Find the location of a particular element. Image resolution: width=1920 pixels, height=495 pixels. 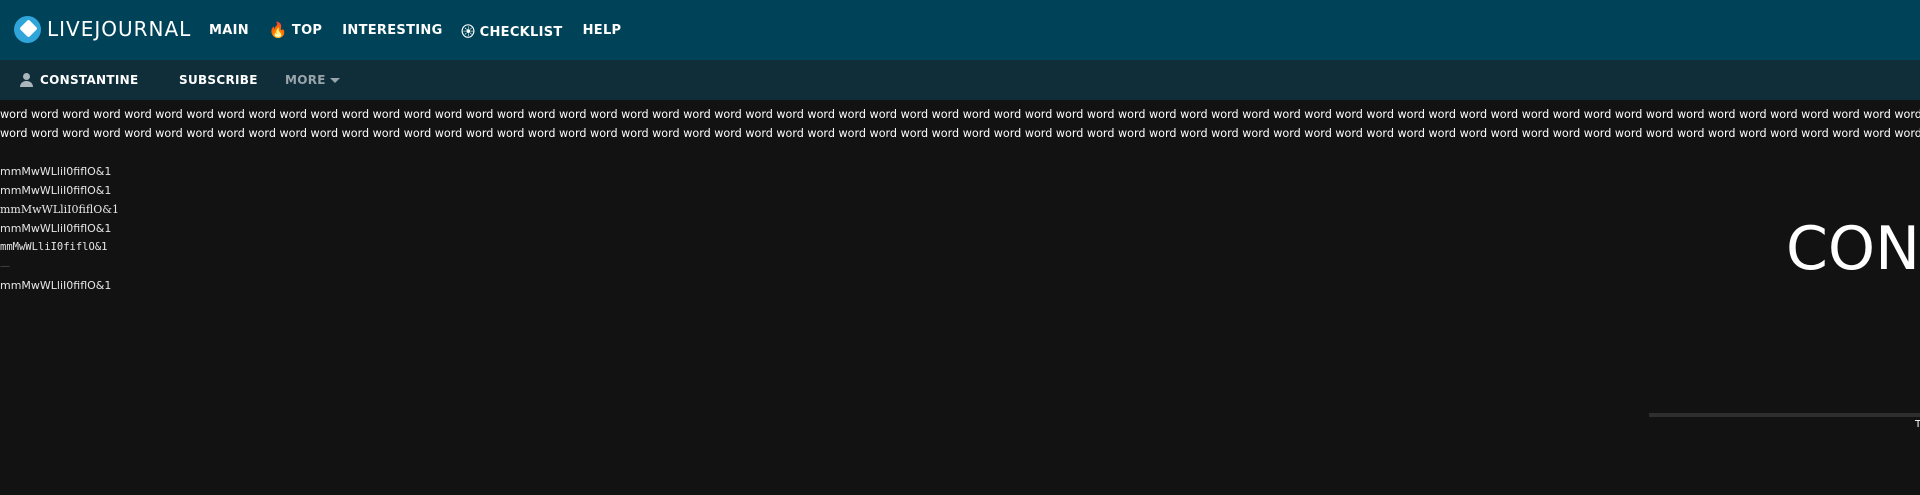

user-icon is located at coordinates (26, 80).